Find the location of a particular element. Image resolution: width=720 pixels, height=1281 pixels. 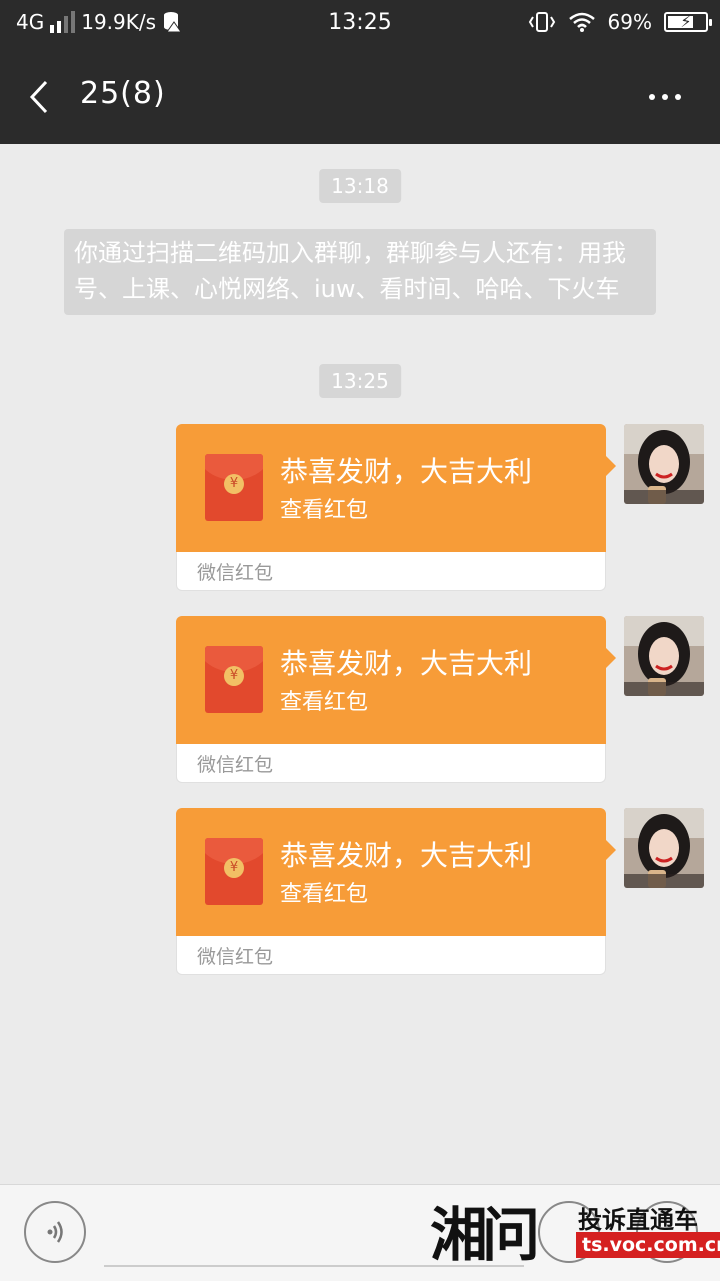

more-options-button is located at coordinates (665, 97).